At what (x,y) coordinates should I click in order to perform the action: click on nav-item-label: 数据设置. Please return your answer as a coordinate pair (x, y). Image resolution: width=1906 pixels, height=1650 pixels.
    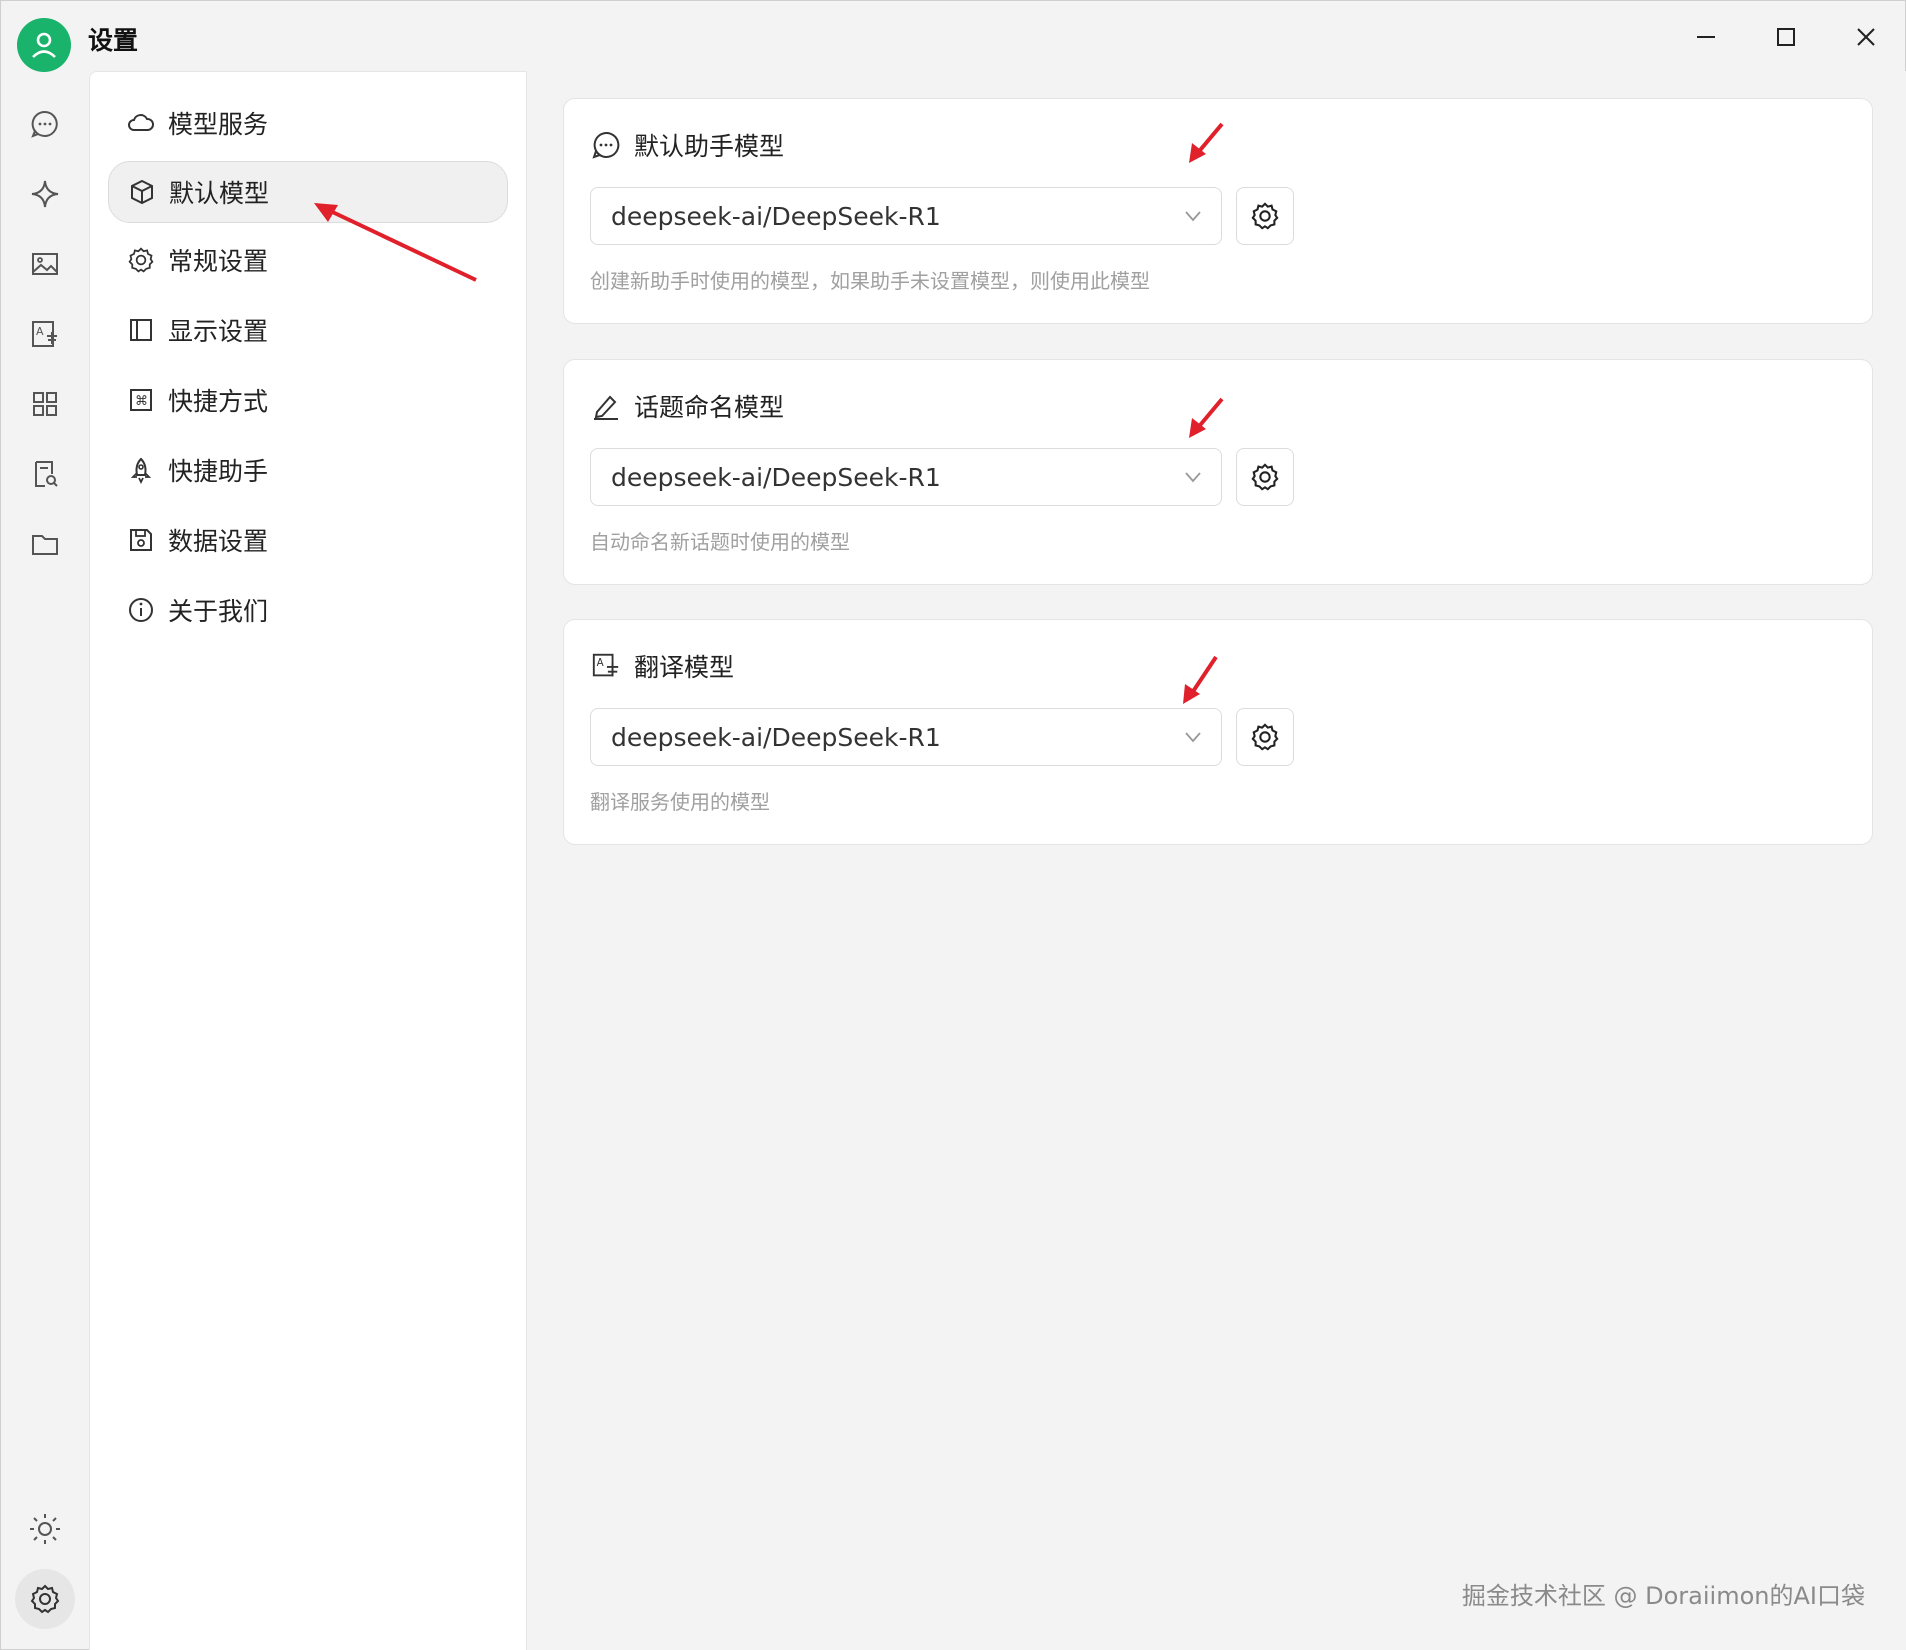
    Looking at the image, I should click on (218, 541).